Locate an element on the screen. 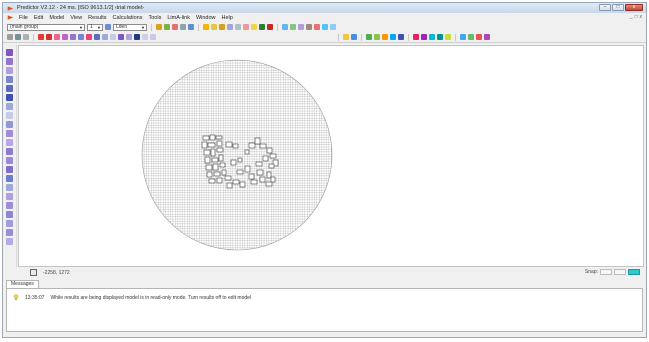  info-icon is located at coordinates (354, 37).